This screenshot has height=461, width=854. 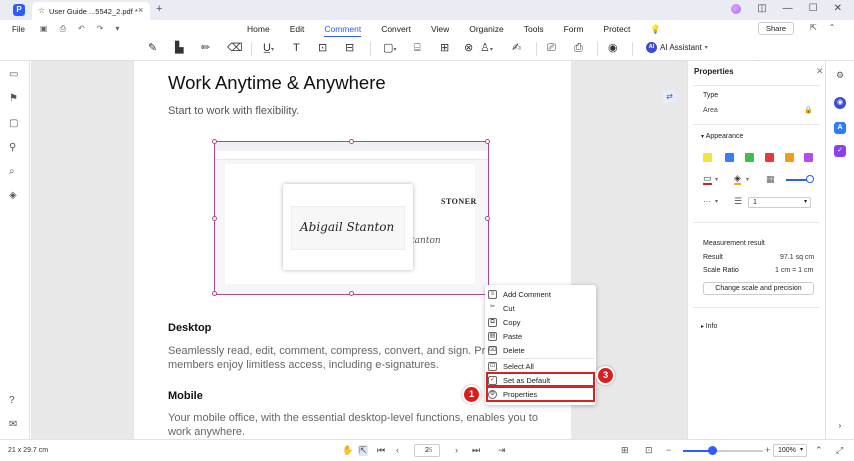 I want to click on change-scale-button: Change scale and precision, so click(x=758, y=288).